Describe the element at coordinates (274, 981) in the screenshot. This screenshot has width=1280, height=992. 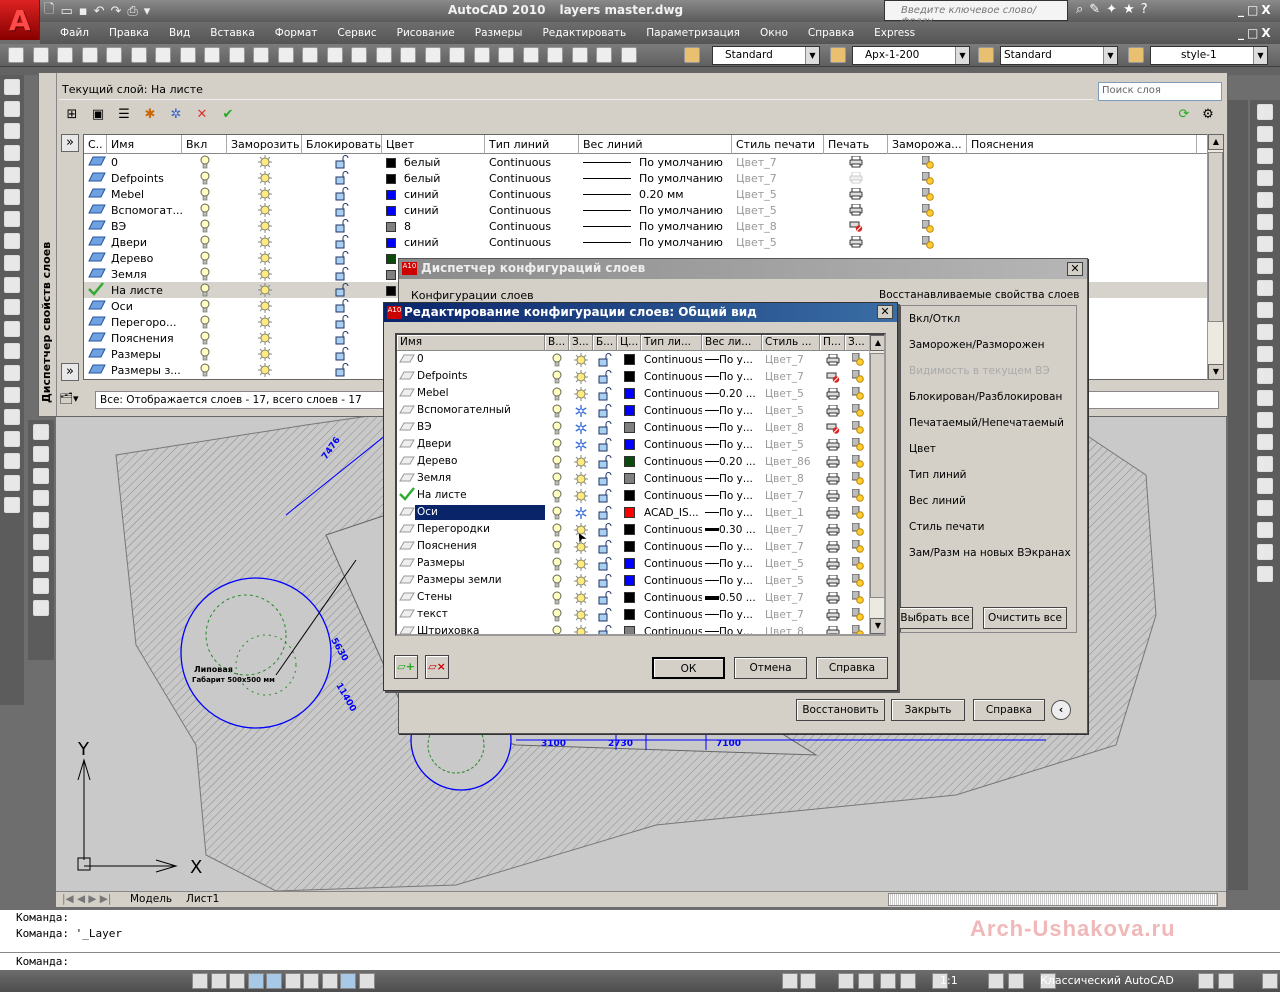
I see `osnap-toggle` at that location.